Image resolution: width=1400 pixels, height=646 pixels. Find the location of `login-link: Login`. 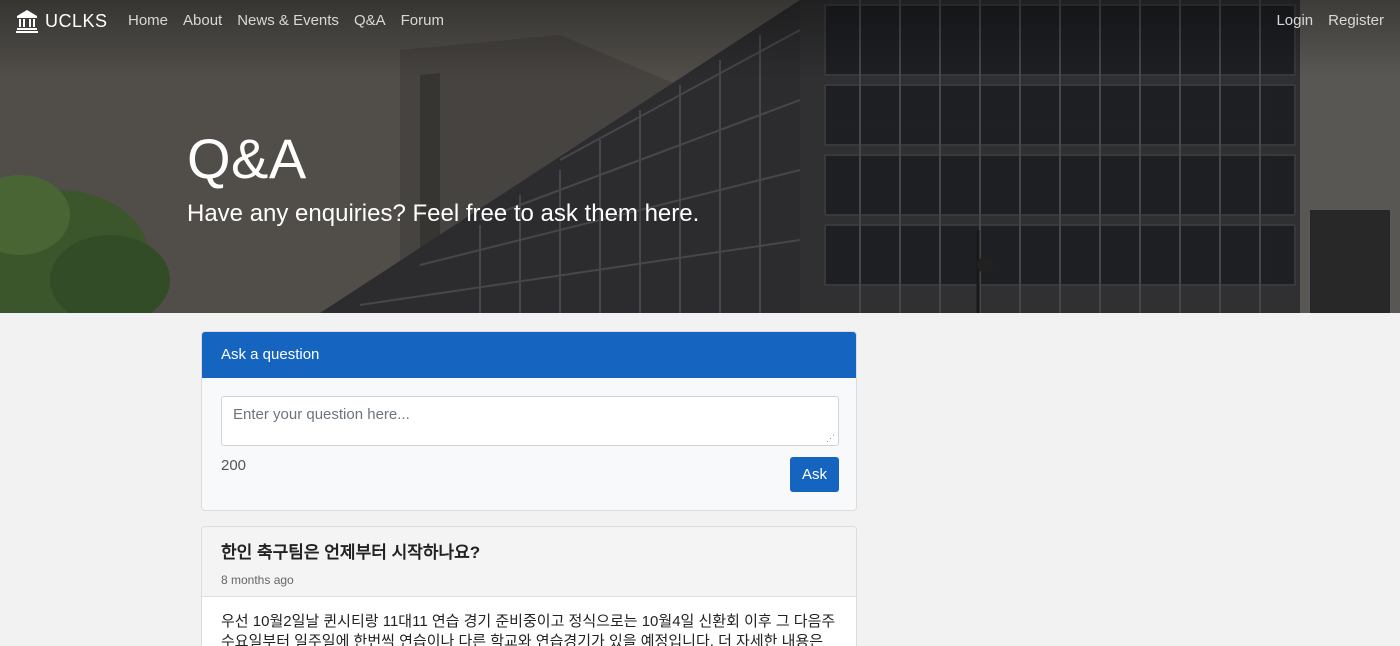

login-link: Login is located at coordinates (1294, 20).